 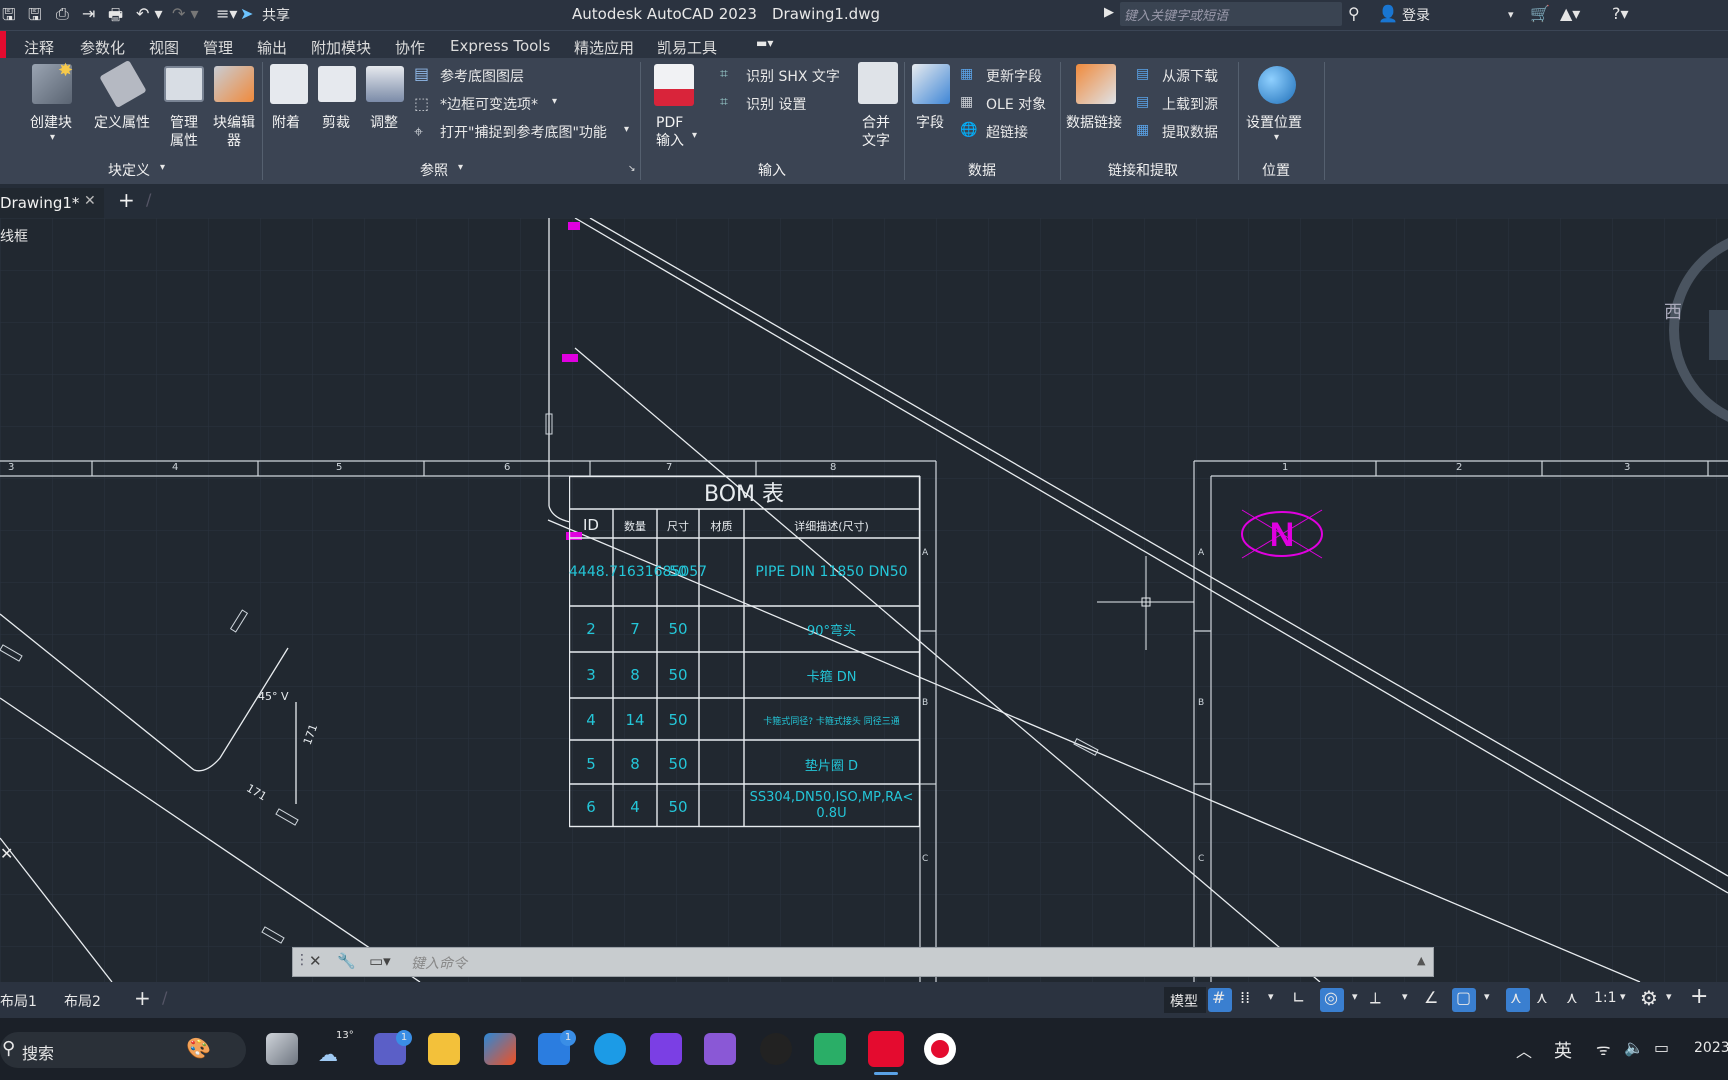 What do you see at coordinates (410, 47) in the screenshot?
I see `menu-collaborate: 协作` at bounding box center [410, 47].